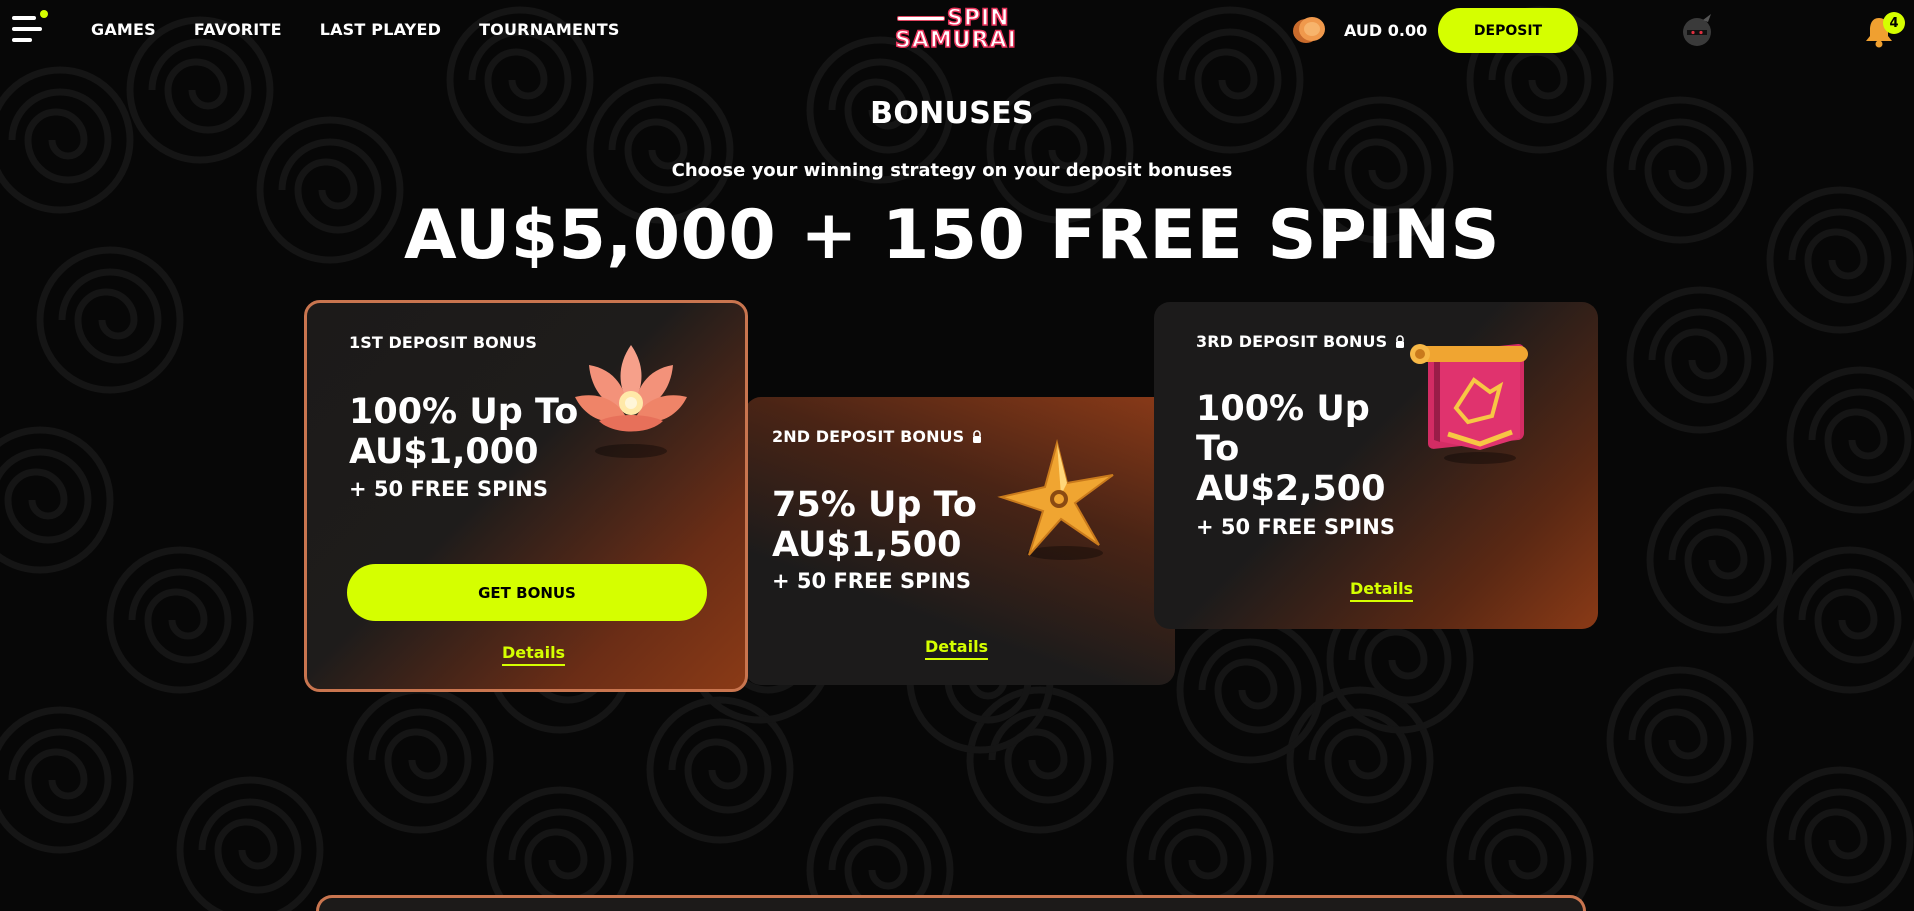  I want to click on logo-text-top: SPIN, so click(978, 18).